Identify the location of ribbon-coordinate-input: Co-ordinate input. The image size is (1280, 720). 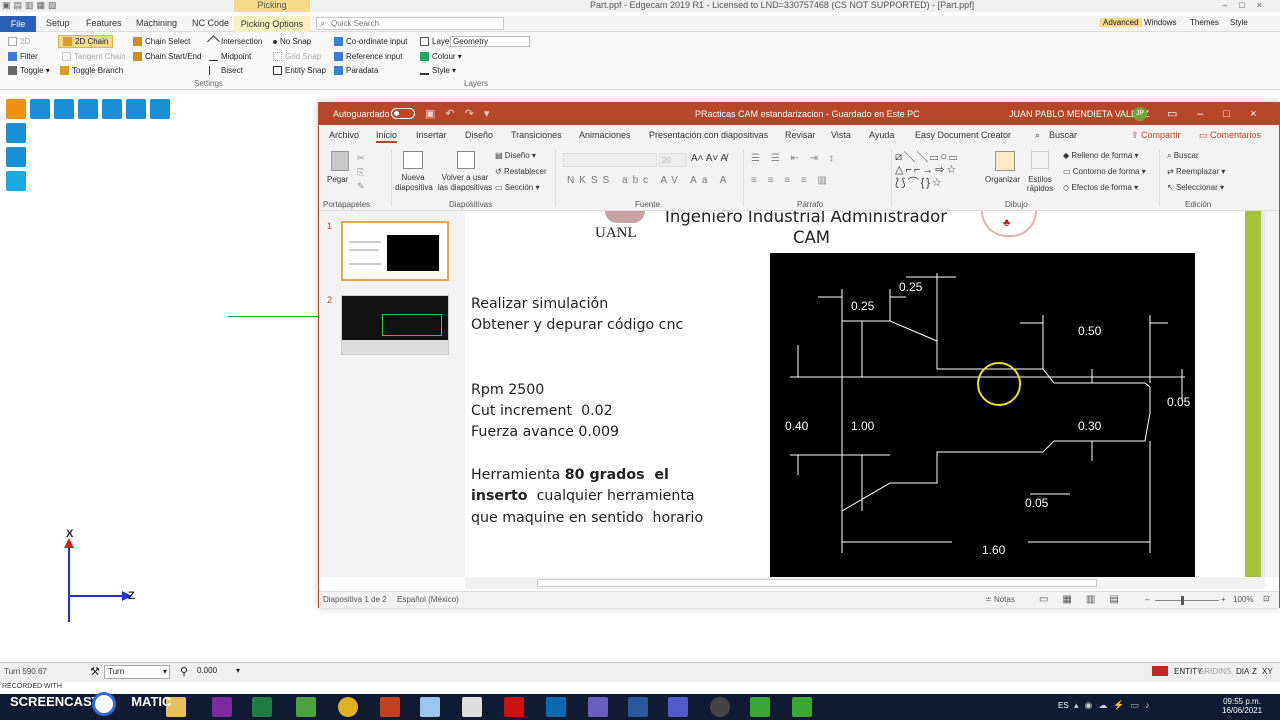
(370, 42).